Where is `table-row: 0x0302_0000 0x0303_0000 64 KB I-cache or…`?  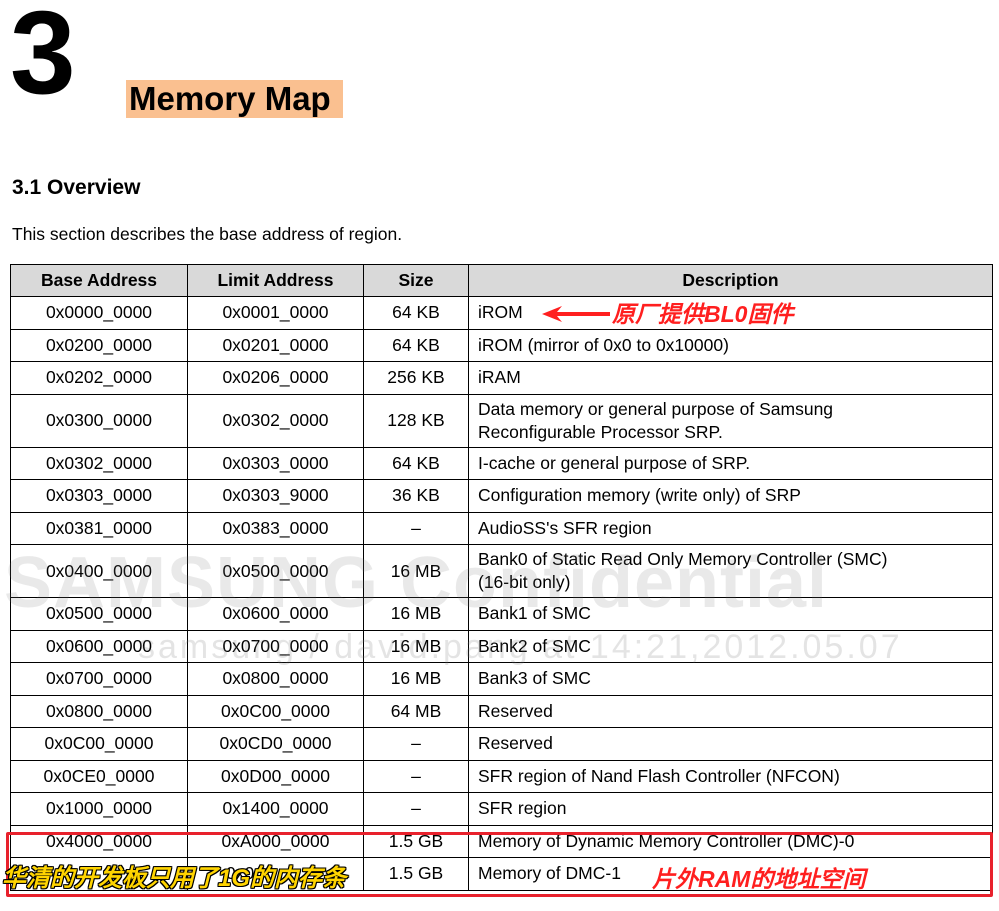 table-row: 0x0302_0000 0x0303_0000 64 KB I-cache or… is located at coordinates (501, 463).